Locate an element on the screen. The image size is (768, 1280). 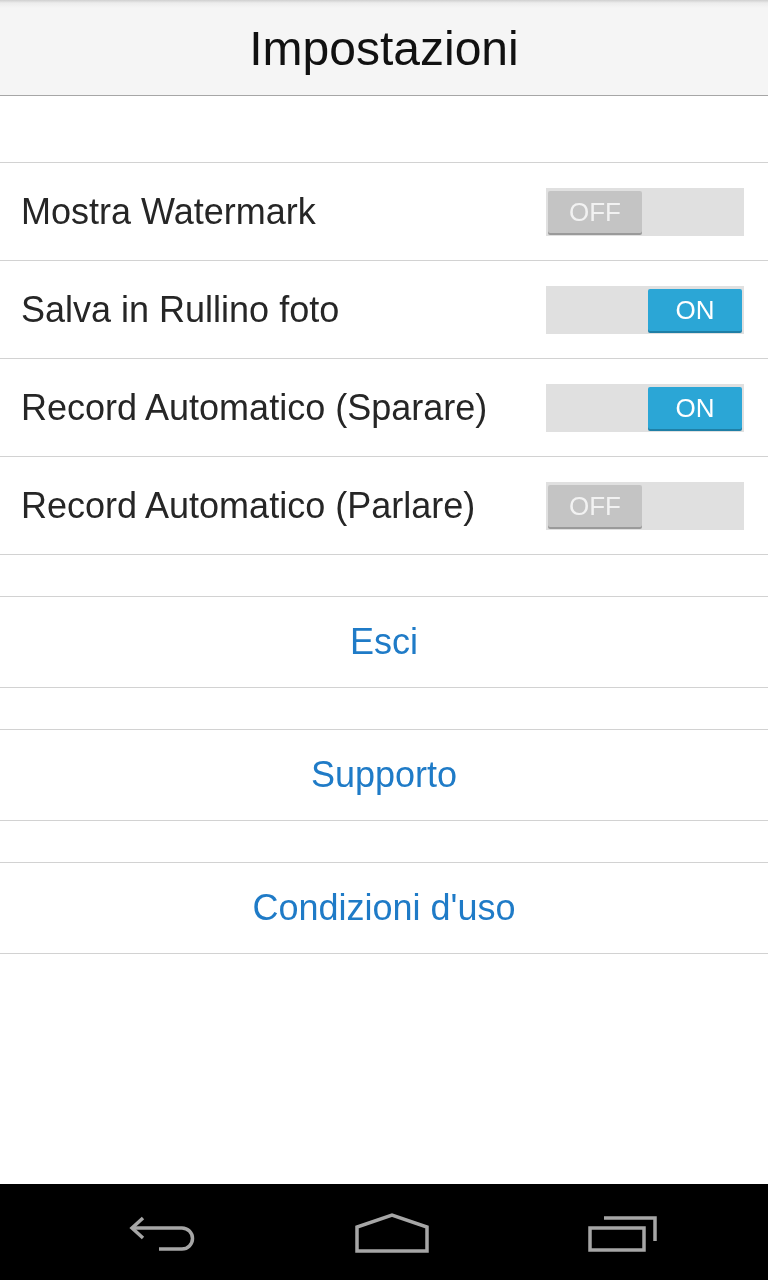
setting-label: Mostra Watermark is located at coordinates (168, 211).